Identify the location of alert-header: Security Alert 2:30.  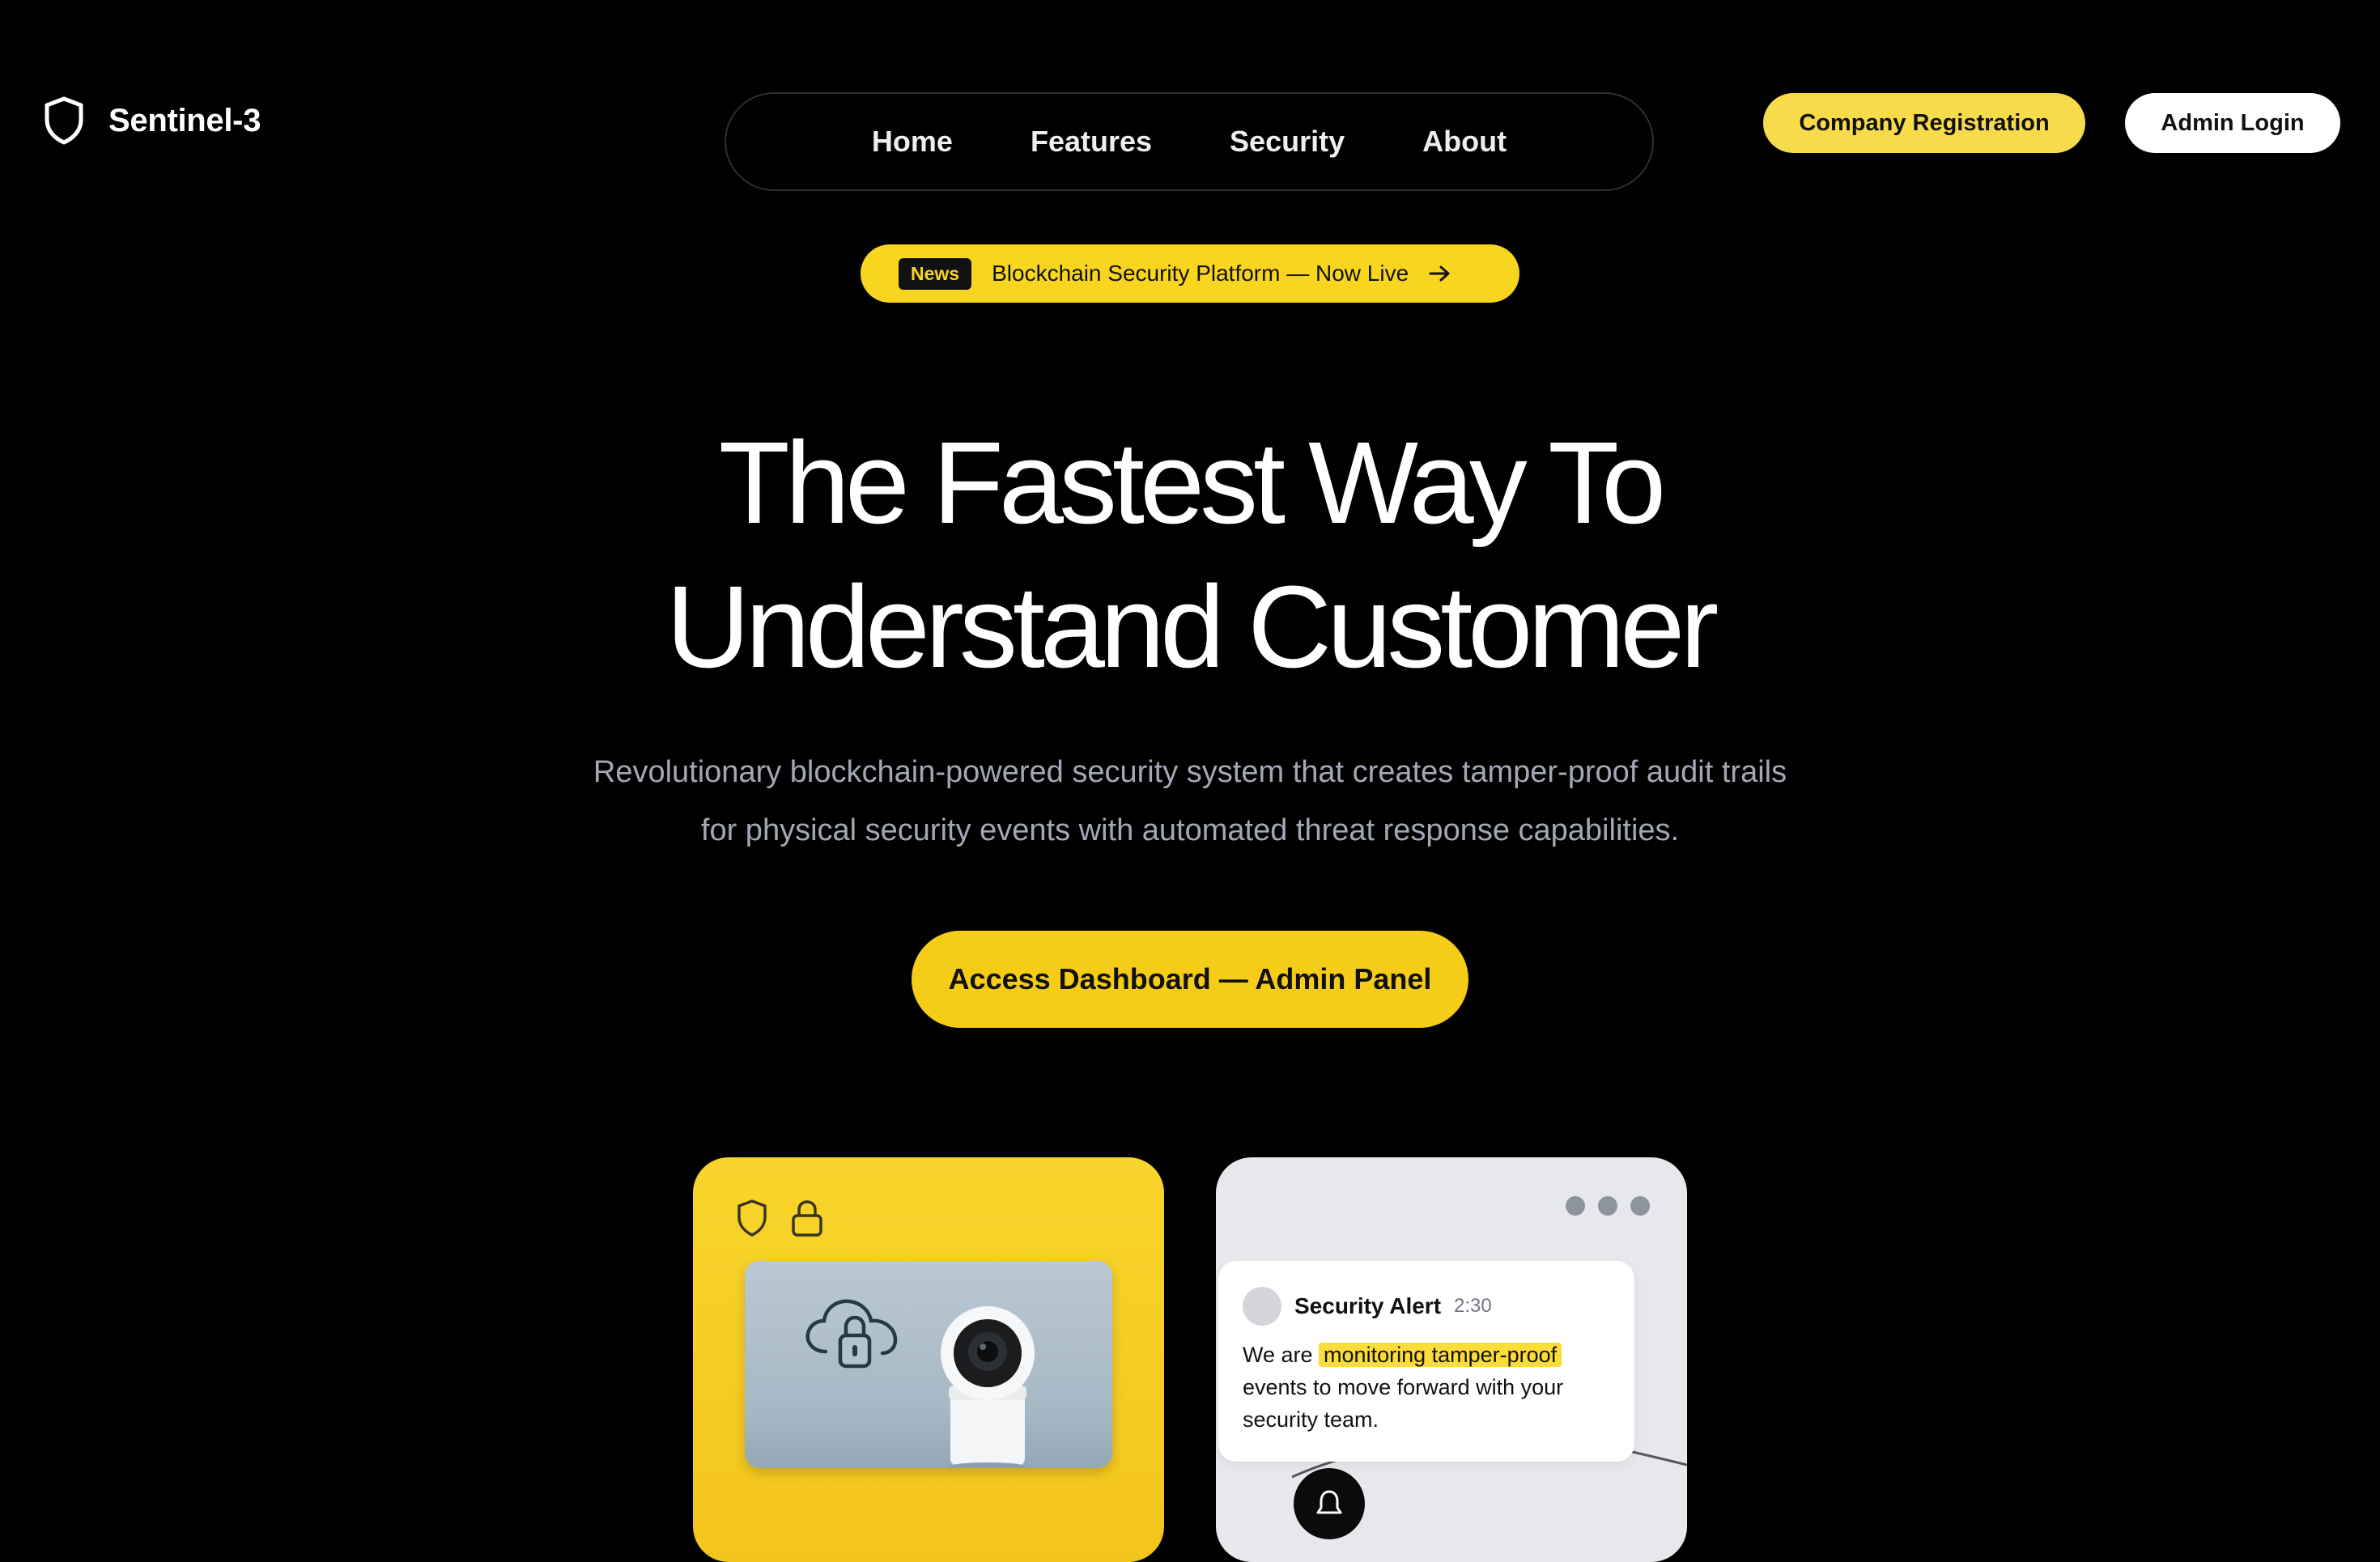
(1367, 1306).